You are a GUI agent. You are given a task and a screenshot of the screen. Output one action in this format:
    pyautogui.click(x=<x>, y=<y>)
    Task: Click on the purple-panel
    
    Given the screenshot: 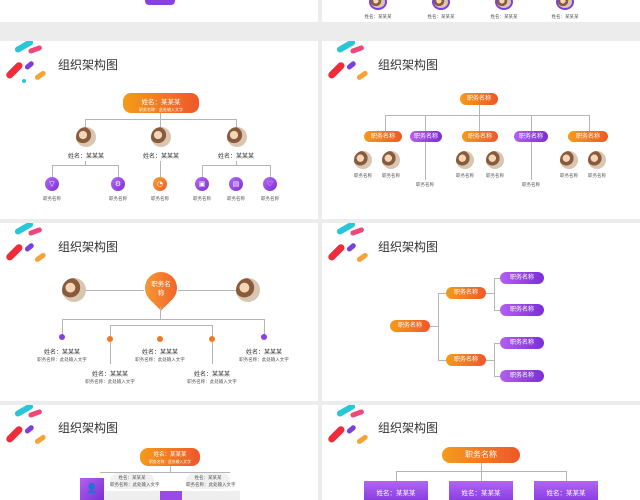 What is the action you would take?
    pyautogui.click(x=171, y=495)
    